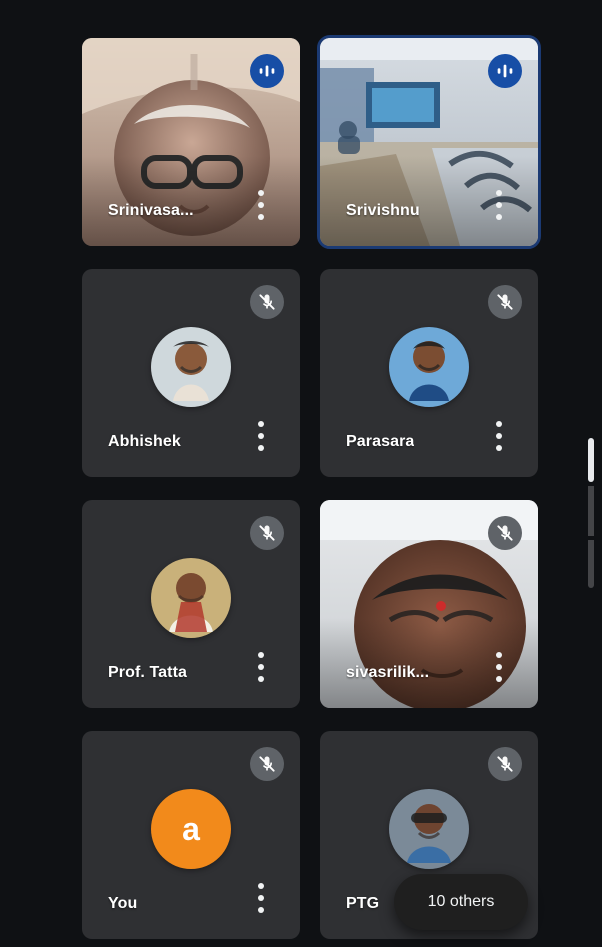  I want to click on participant-name: Prof. Tatta, so click(148, 672).